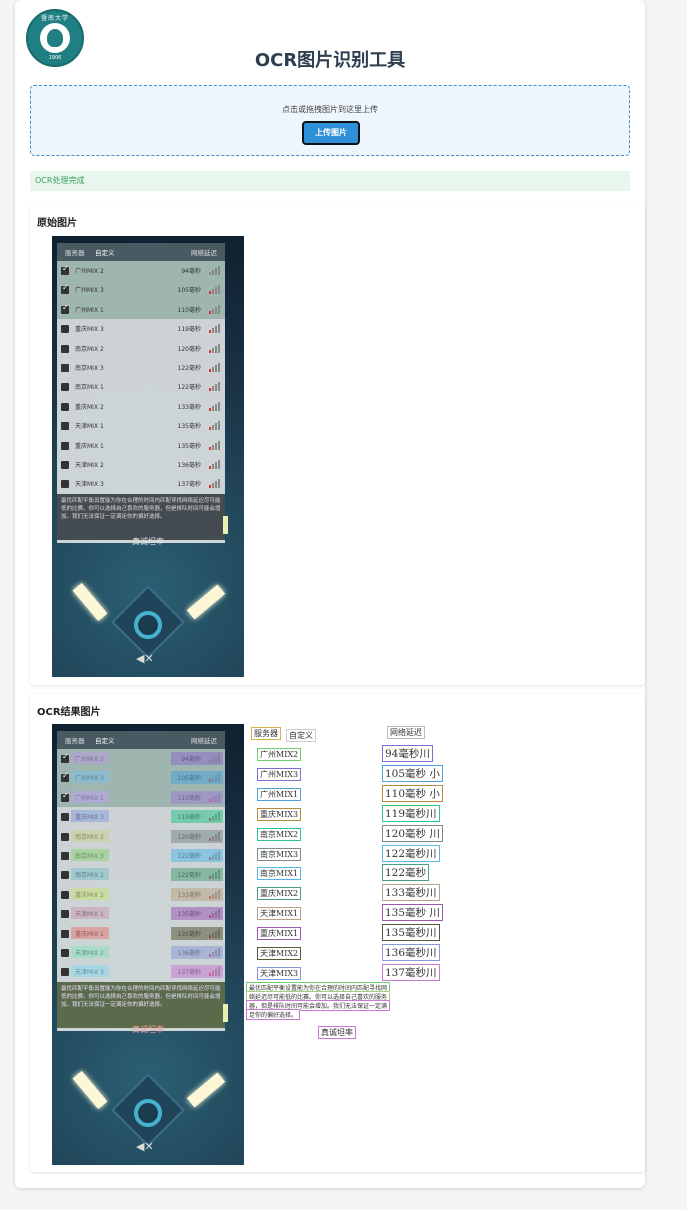 Image resolution: width=687 pixels, height=1210 pixels. Describe the element at coordinates (411, 853) in the screenshot. I see `ocr-ping: 122毫秒川` at that location.